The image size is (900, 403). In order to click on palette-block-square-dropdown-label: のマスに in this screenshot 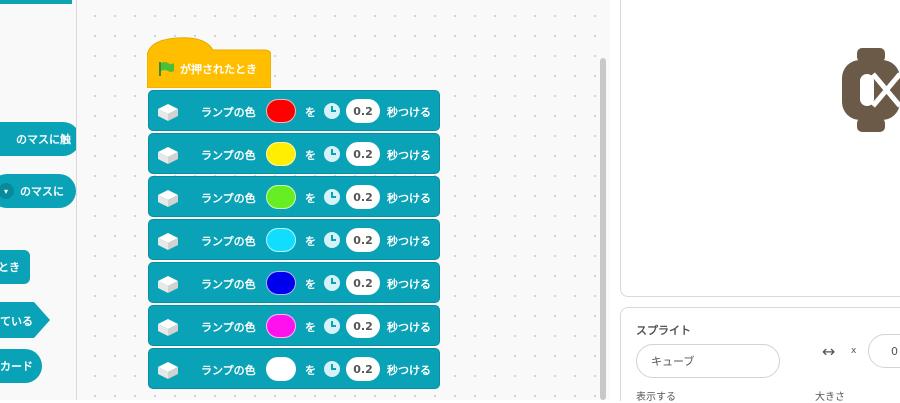, I will do `click(42, 191)`.